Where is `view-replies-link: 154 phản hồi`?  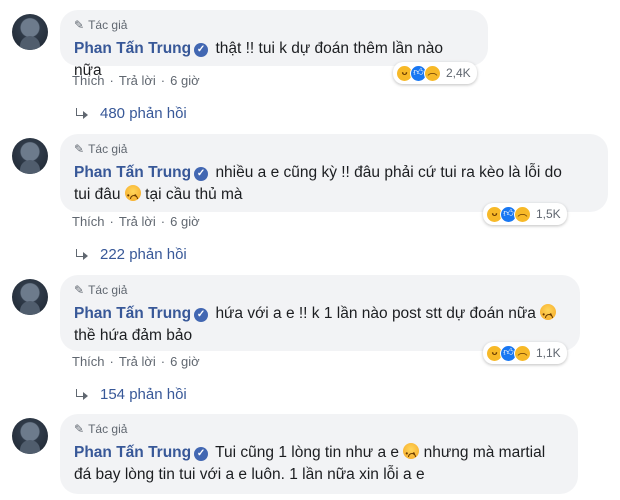
view-replies-link: 154 phản hồi is located at coordinates (131, 394).